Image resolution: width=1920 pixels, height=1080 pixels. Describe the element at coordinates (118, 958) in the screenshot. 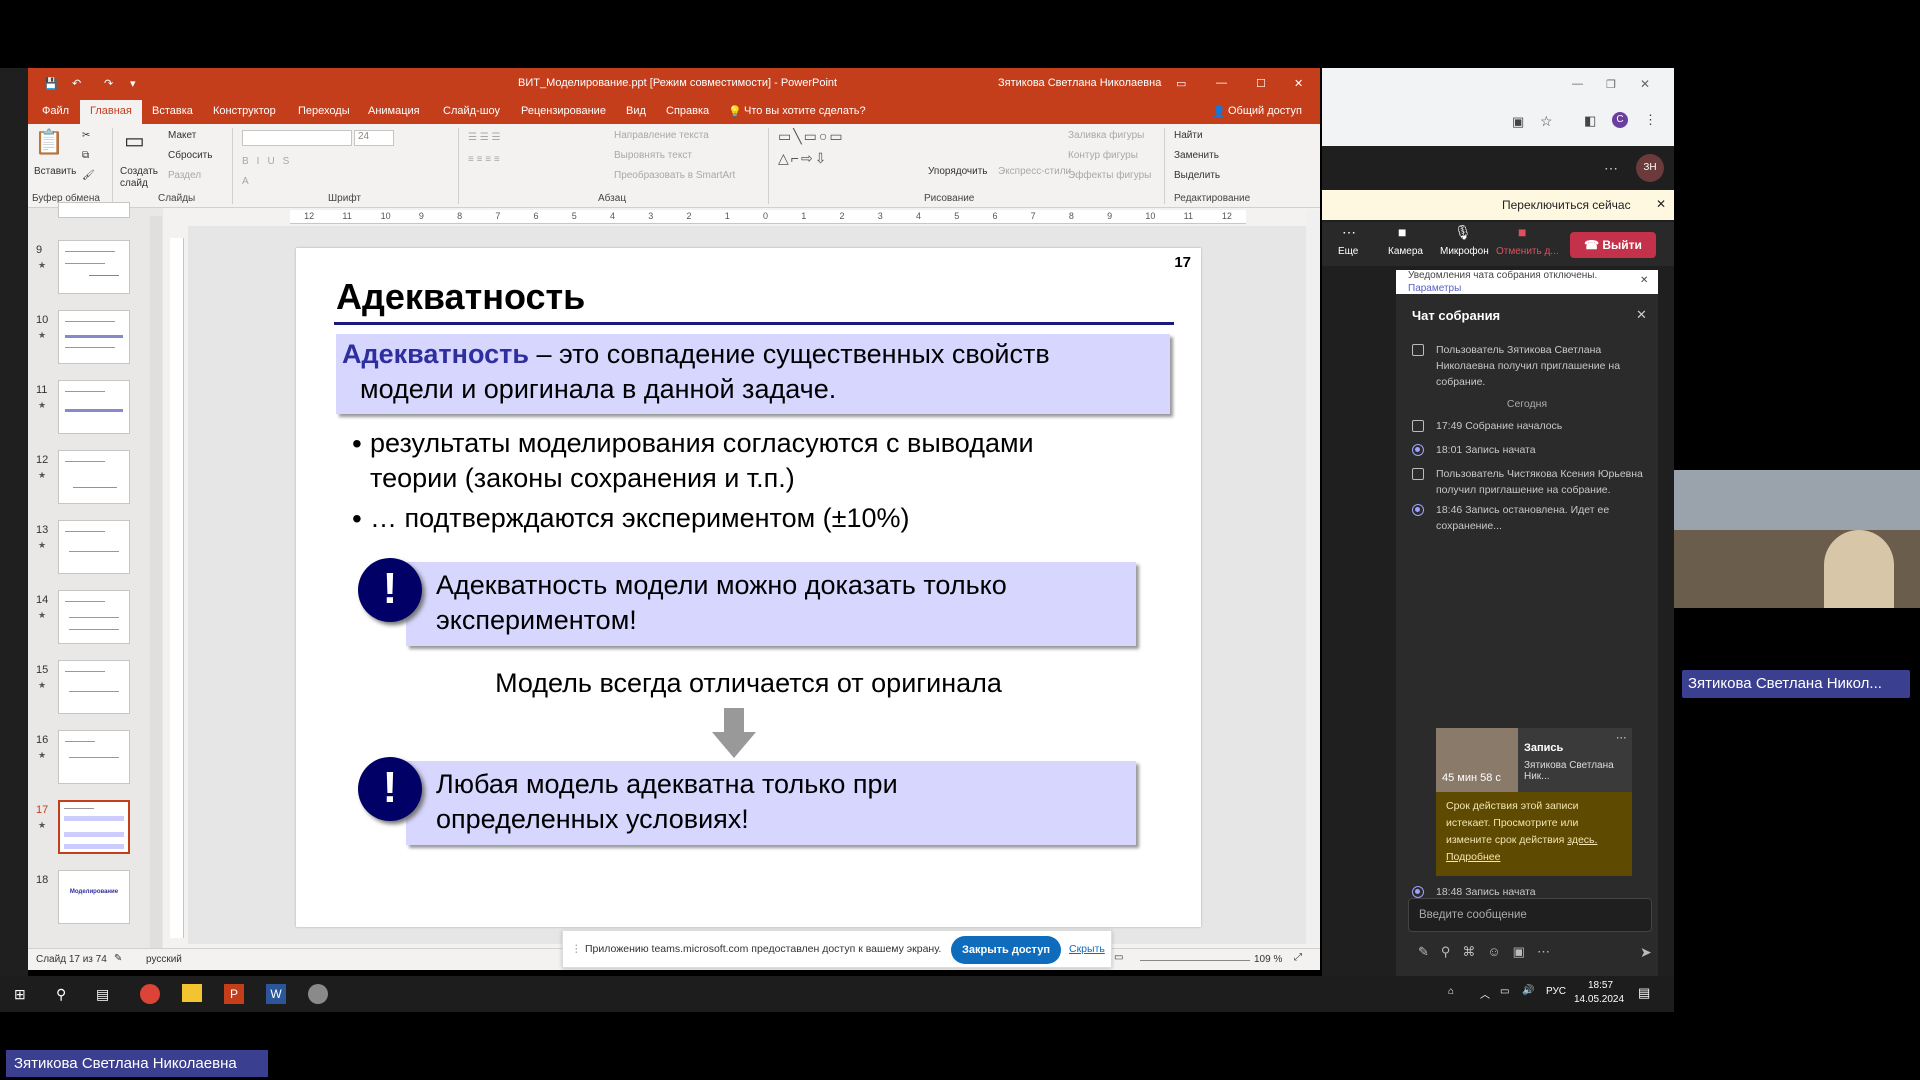

I see `spellcheck-icon: ✎` at that location.